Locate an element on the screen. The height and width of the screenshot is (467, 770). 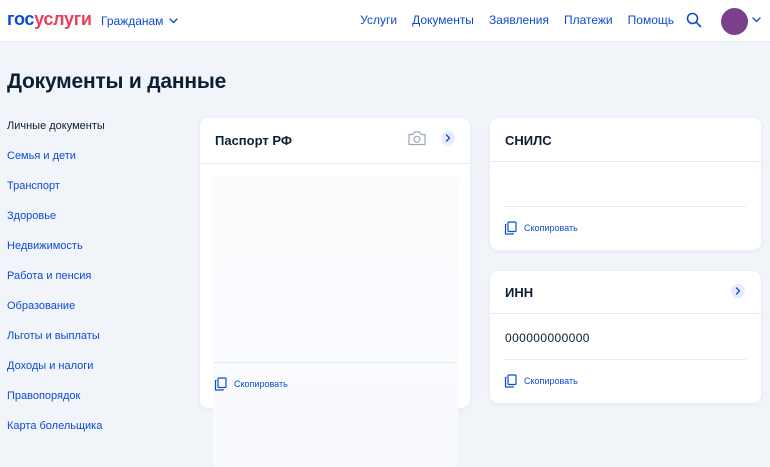
sidebar-item-benefits: Льготы и выплаты is located at coordinates (92, 343).